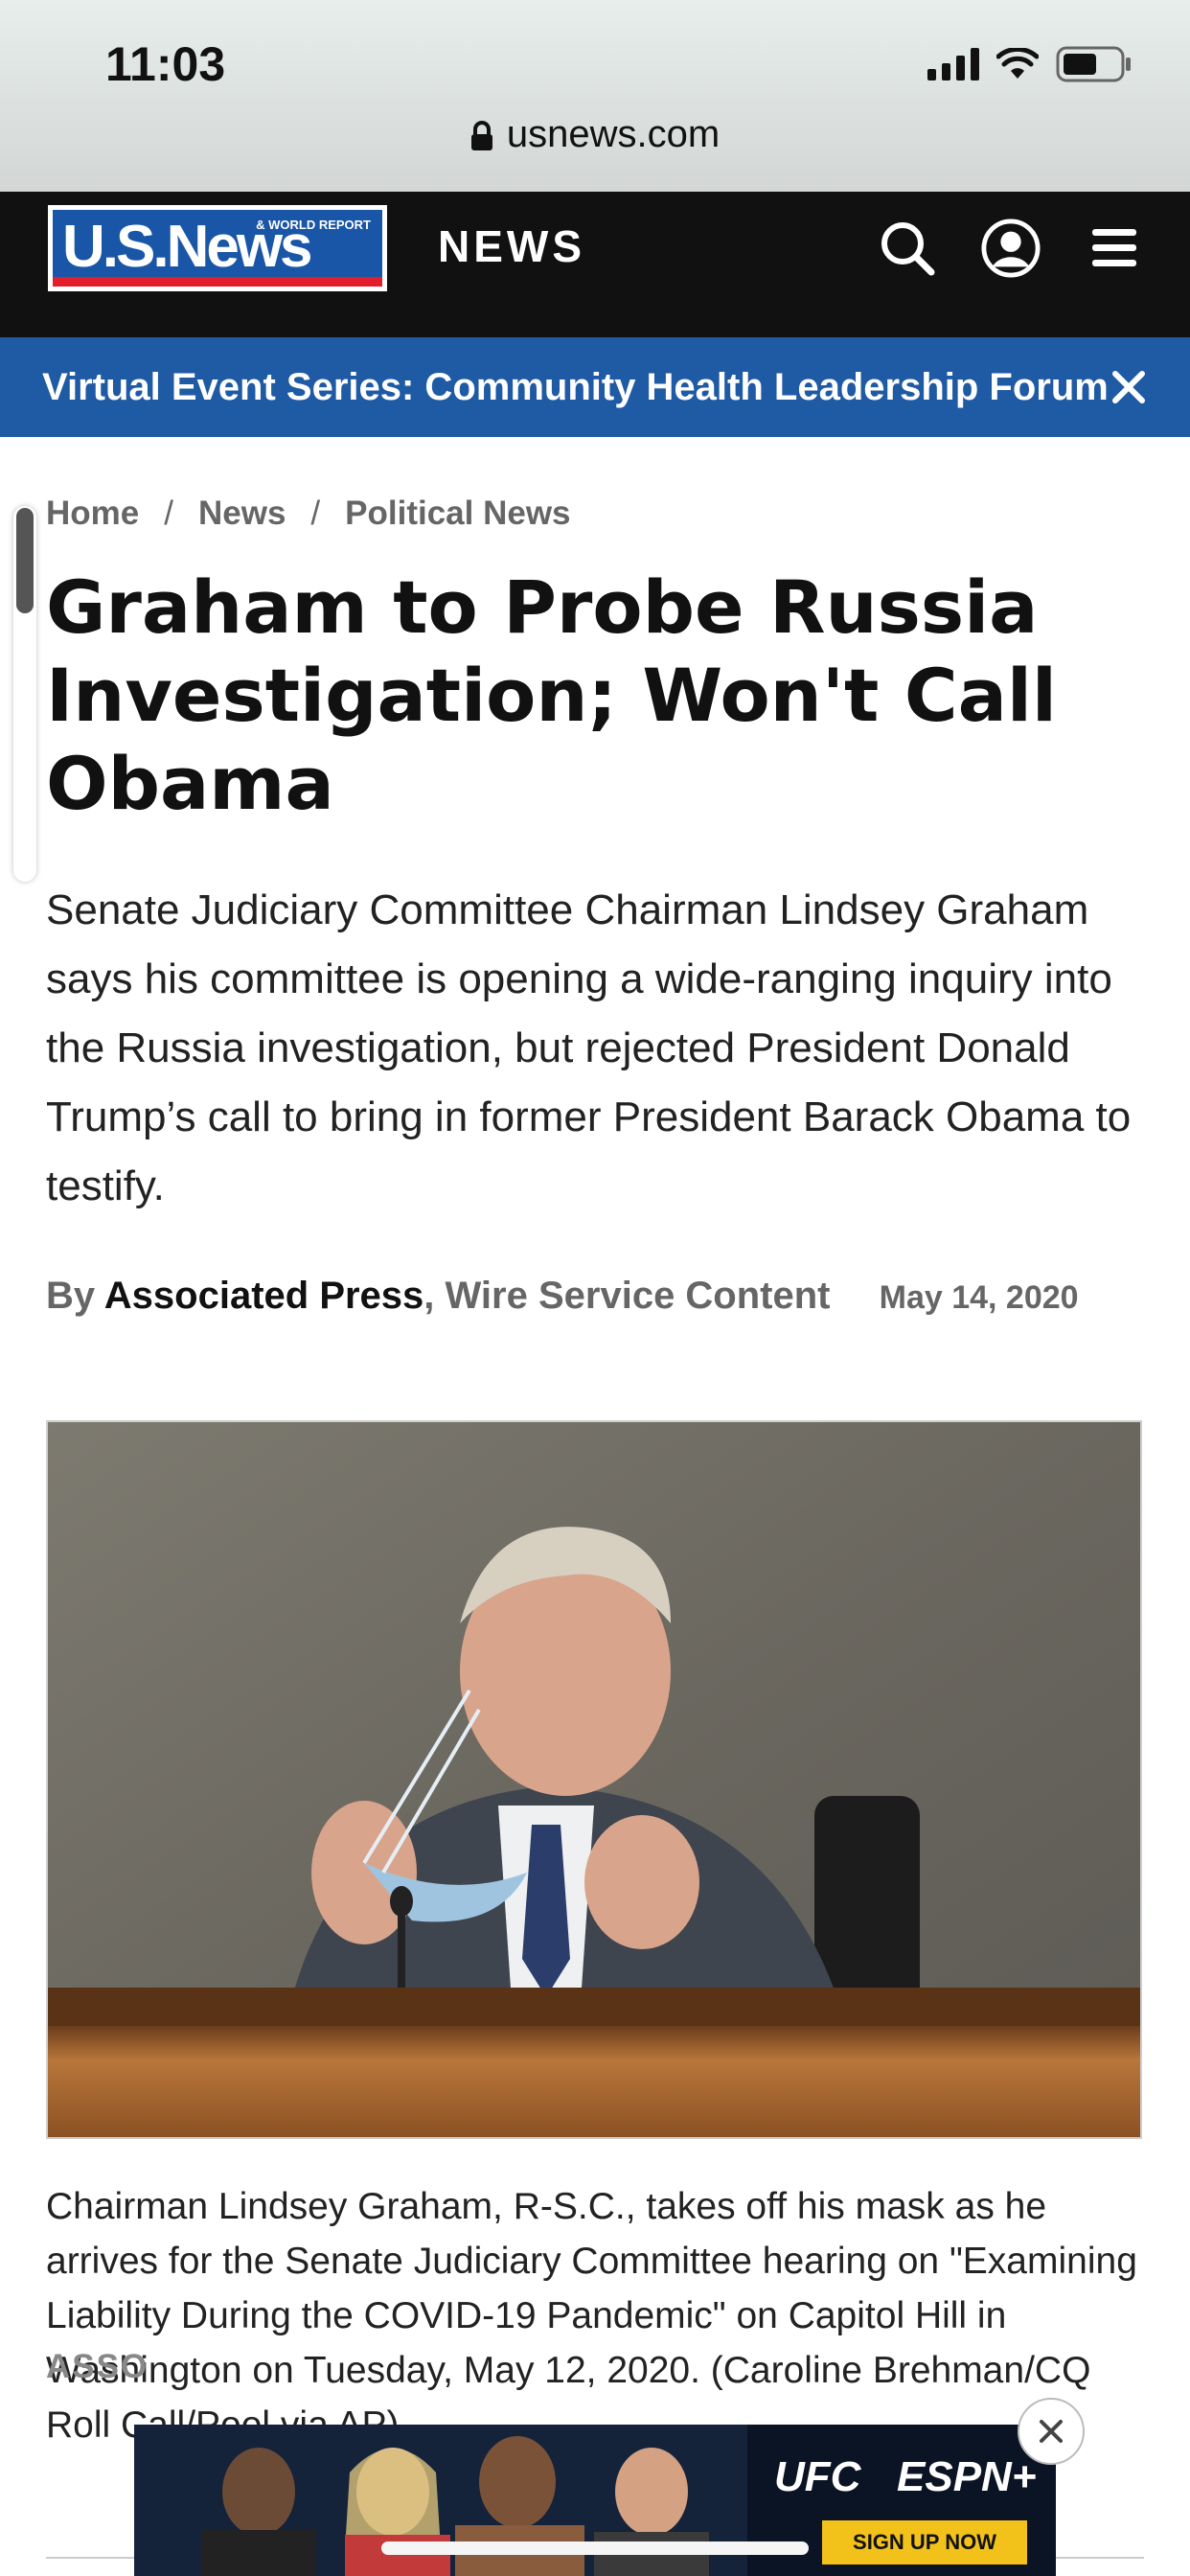 Image resolution: width=1190 pixels, height=2576 pixels. I want to click on wifi-icon, so click(1017, 64).